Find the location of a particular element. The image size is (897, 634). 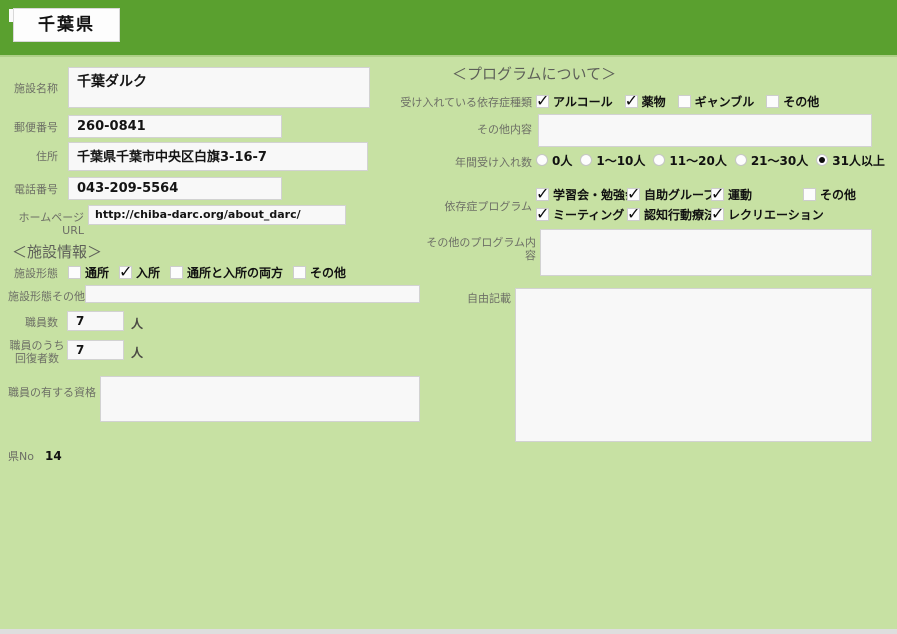

checkbox-study-group: 学習会・勉強会 is located at coordinates (587, 193).